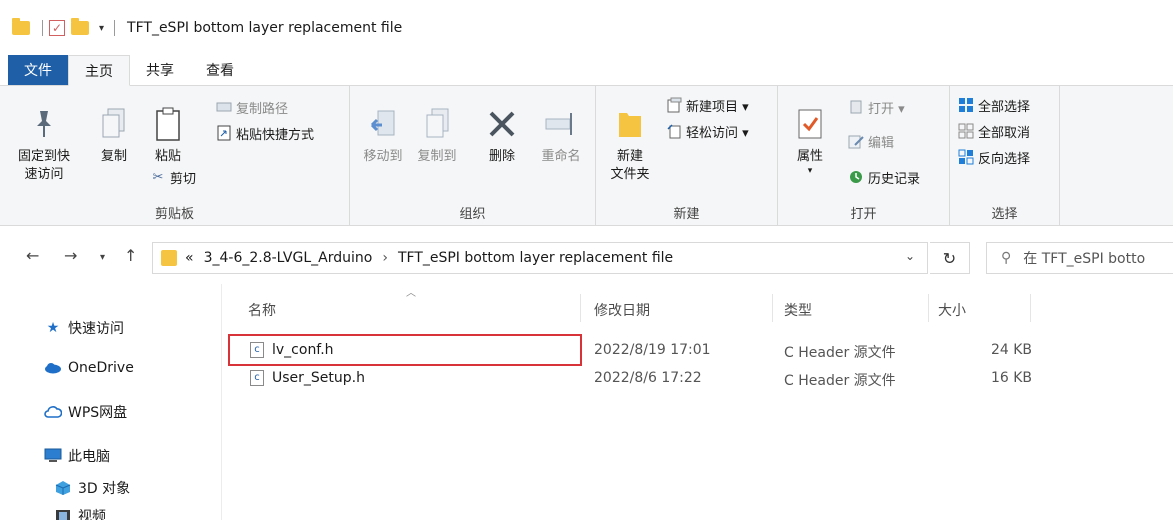  I want to click on copy-path-button: 复制路径, so click(252, 107).